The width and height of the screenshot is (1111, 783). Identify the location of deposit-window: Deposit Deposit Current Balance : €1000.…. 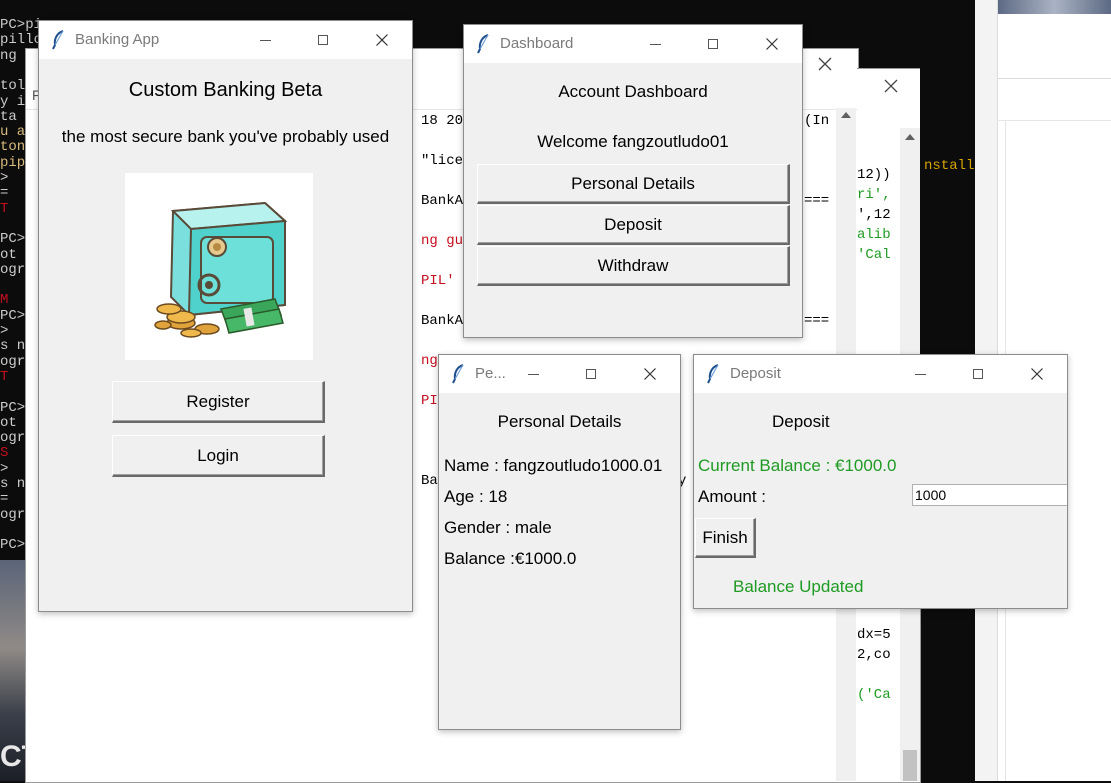
(880, 481).